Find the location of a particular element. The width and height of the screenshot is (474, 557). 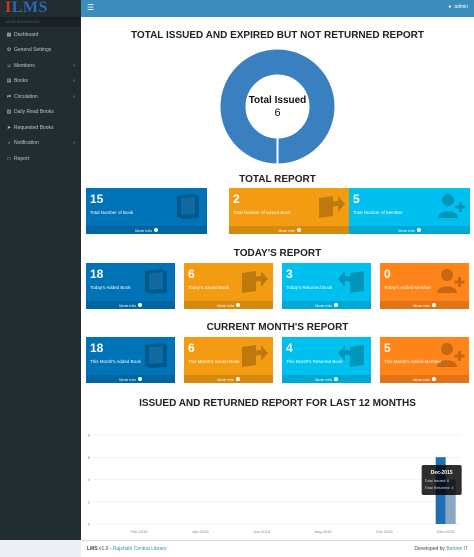

user-plus-icon is located at coordinates (451, 206).